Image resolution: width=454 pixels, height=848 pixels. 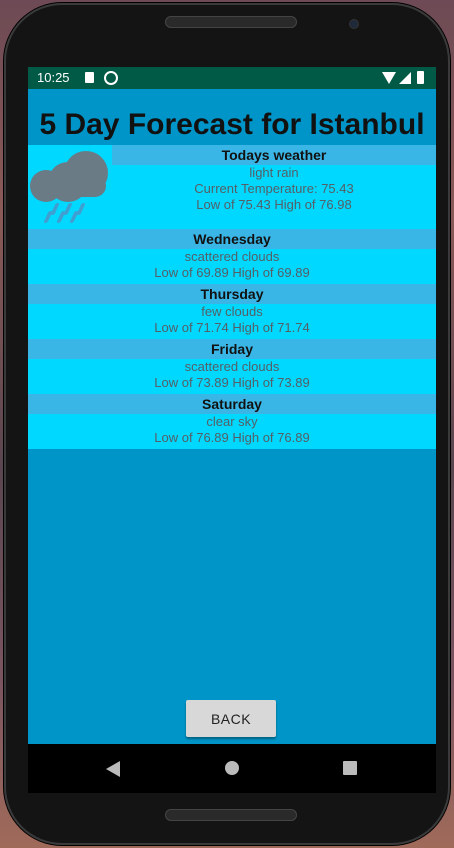 What do you see at coordinates (232, 404) in the screenshot?
I see `day-header-saturday: Saturday` at bounding box center [232, 404].